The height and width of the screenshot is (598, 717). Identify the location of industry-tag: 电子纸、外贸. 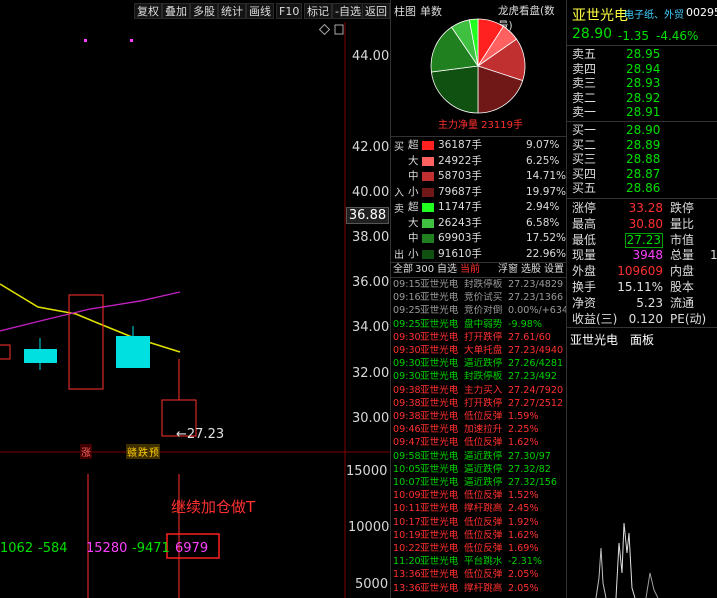
(655, 13).